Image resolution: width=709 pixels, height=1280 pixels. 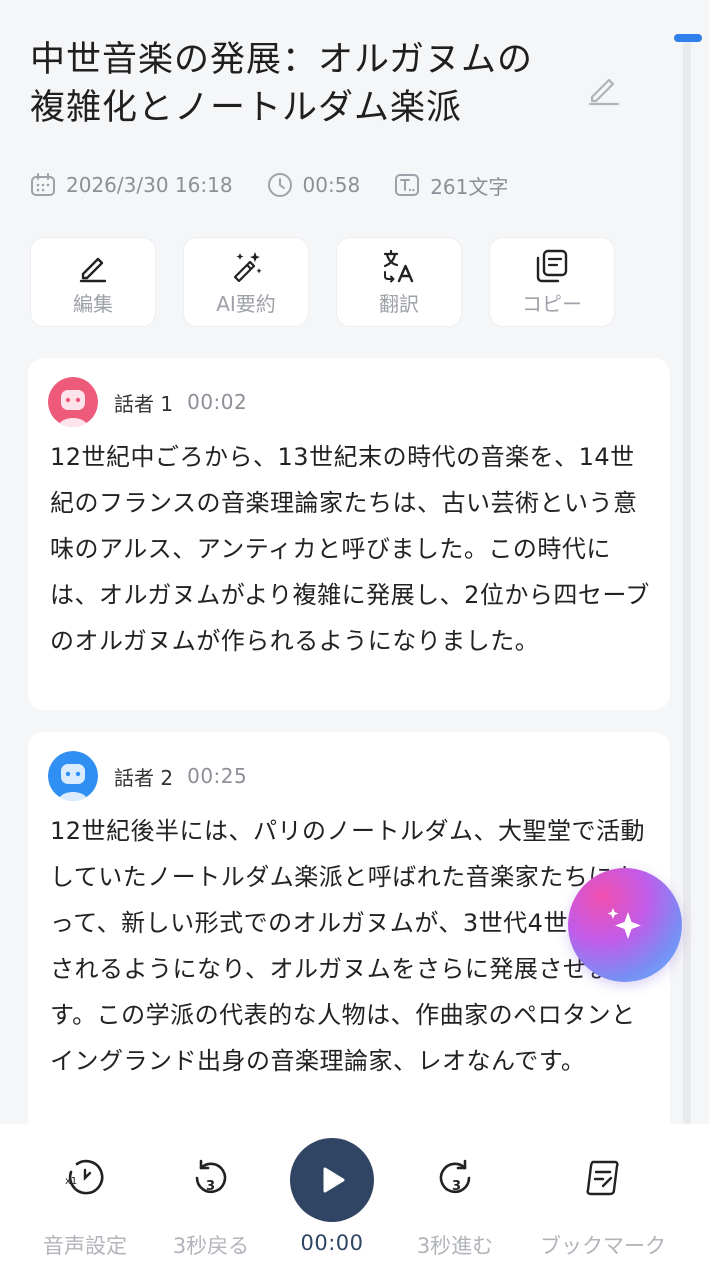 I want to click on audio-settings-label: 音声設定, so click(x=85, y=1246).